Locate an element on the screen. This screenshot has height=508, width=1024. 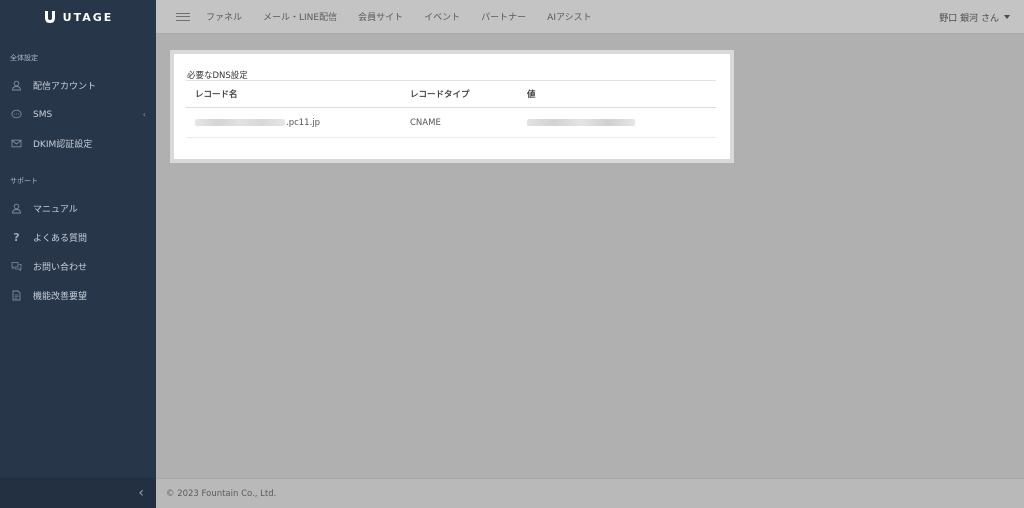
topnav-funnel: ファネル is located at coordinates (224, 16).